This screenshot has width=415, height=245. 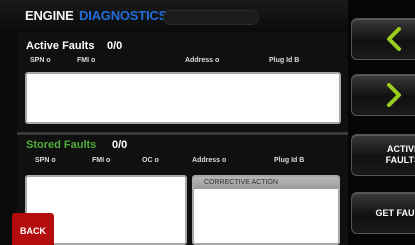 I want to click on get-faults-button: GET FAUL, so click(x=383, y=213).